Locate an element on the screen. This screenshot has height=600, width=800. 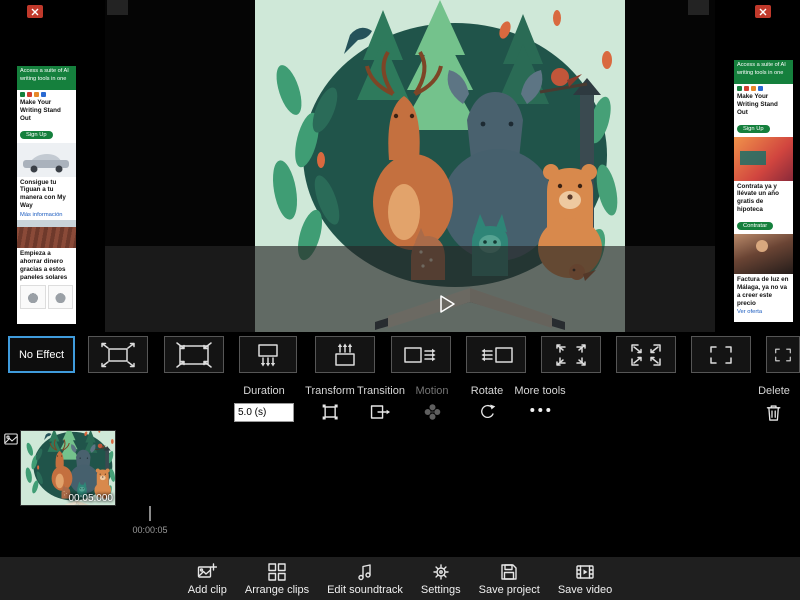
music-note-icon is located at coordinates (364, 571).